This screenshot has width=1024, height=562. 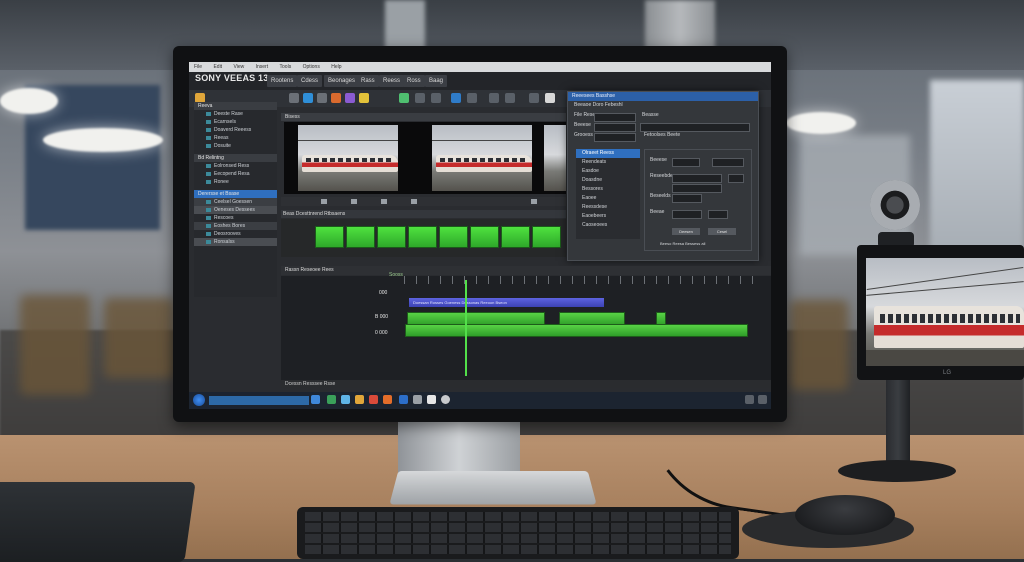 What do you see at coordinates (235, 226) in the screenshot?
I see `media-item: Eoshes Bores` at bounding box center [235, 226].